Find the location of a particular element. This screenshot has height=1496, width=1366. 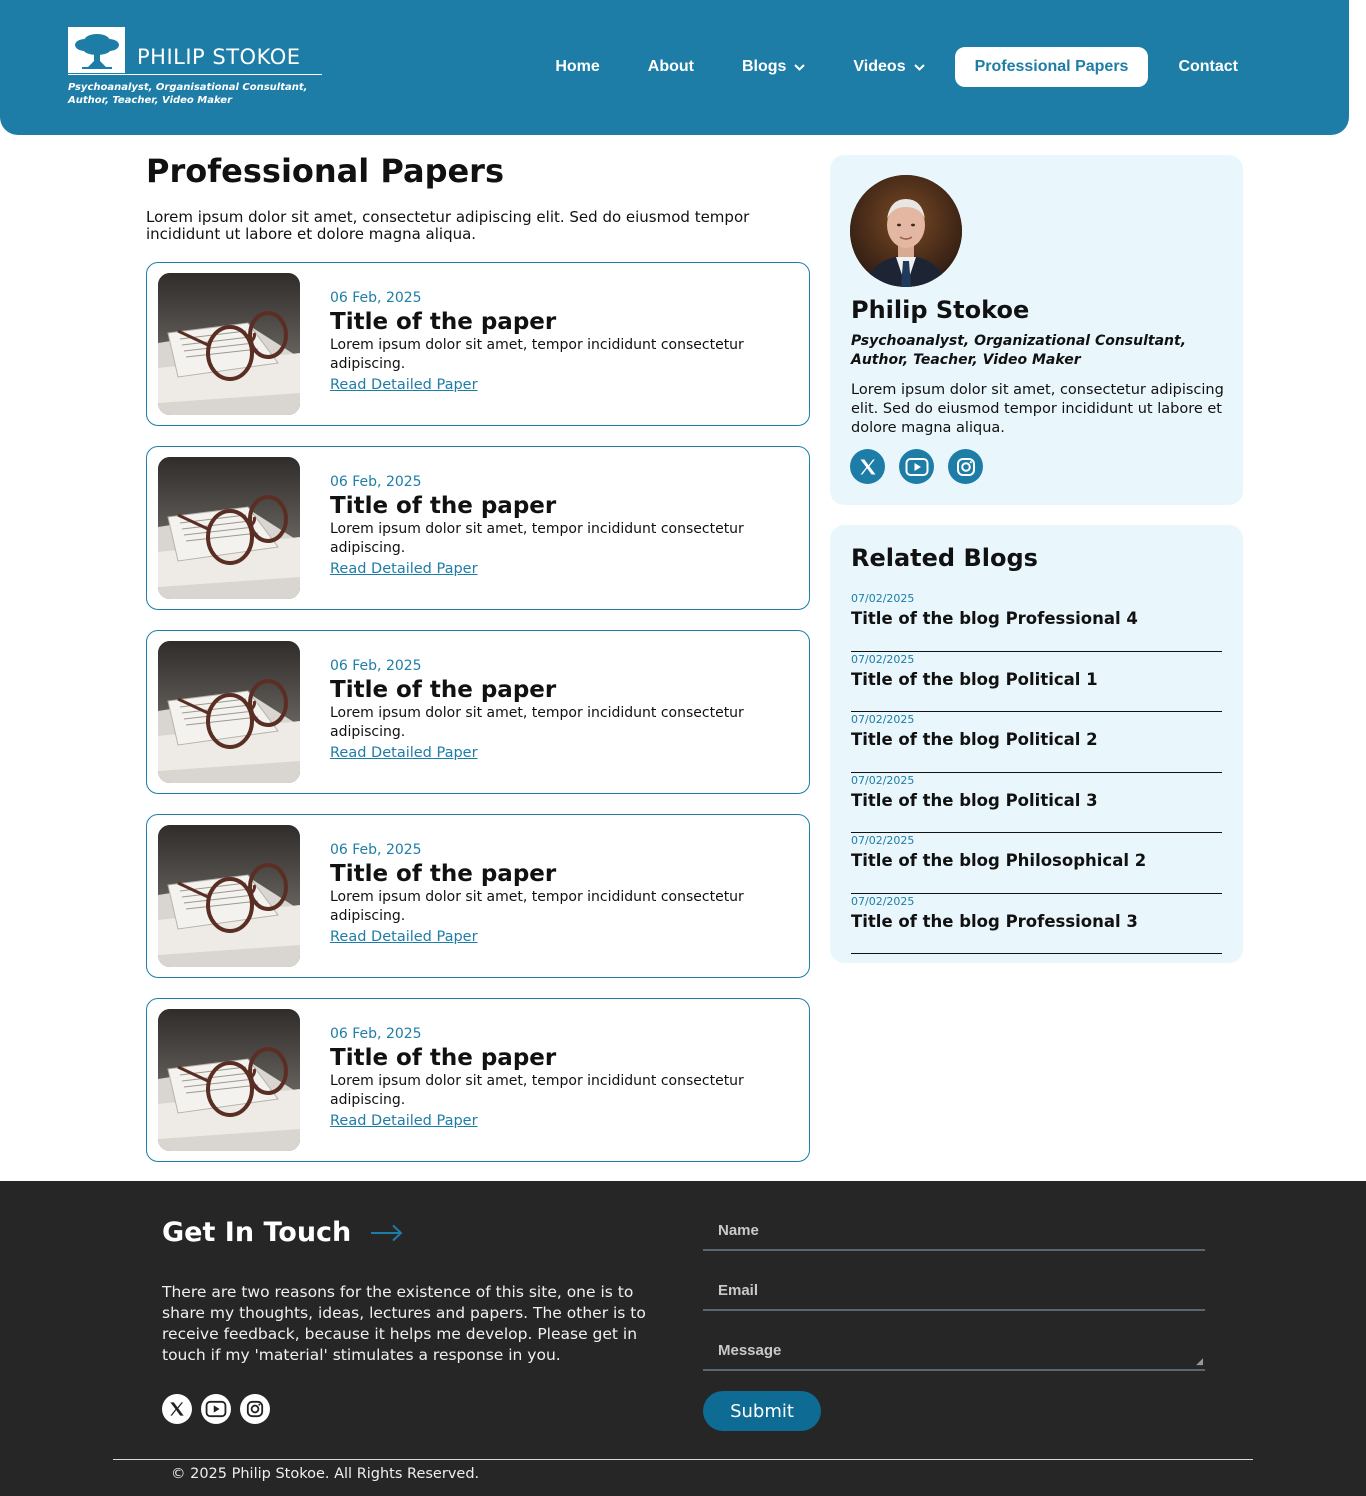

page-title: Professional Papers is located at coordinates (325, 171).